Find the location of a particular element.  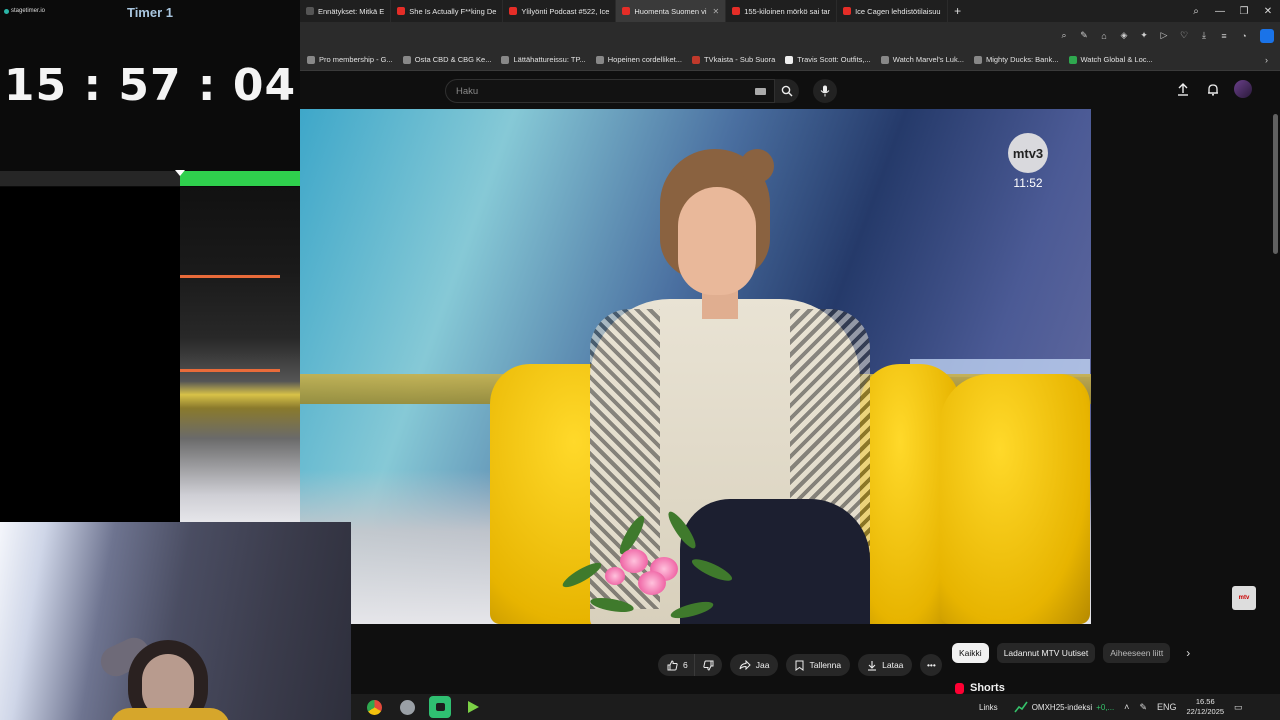

timer-position-marker-icon is located at coordinates (180, 173).